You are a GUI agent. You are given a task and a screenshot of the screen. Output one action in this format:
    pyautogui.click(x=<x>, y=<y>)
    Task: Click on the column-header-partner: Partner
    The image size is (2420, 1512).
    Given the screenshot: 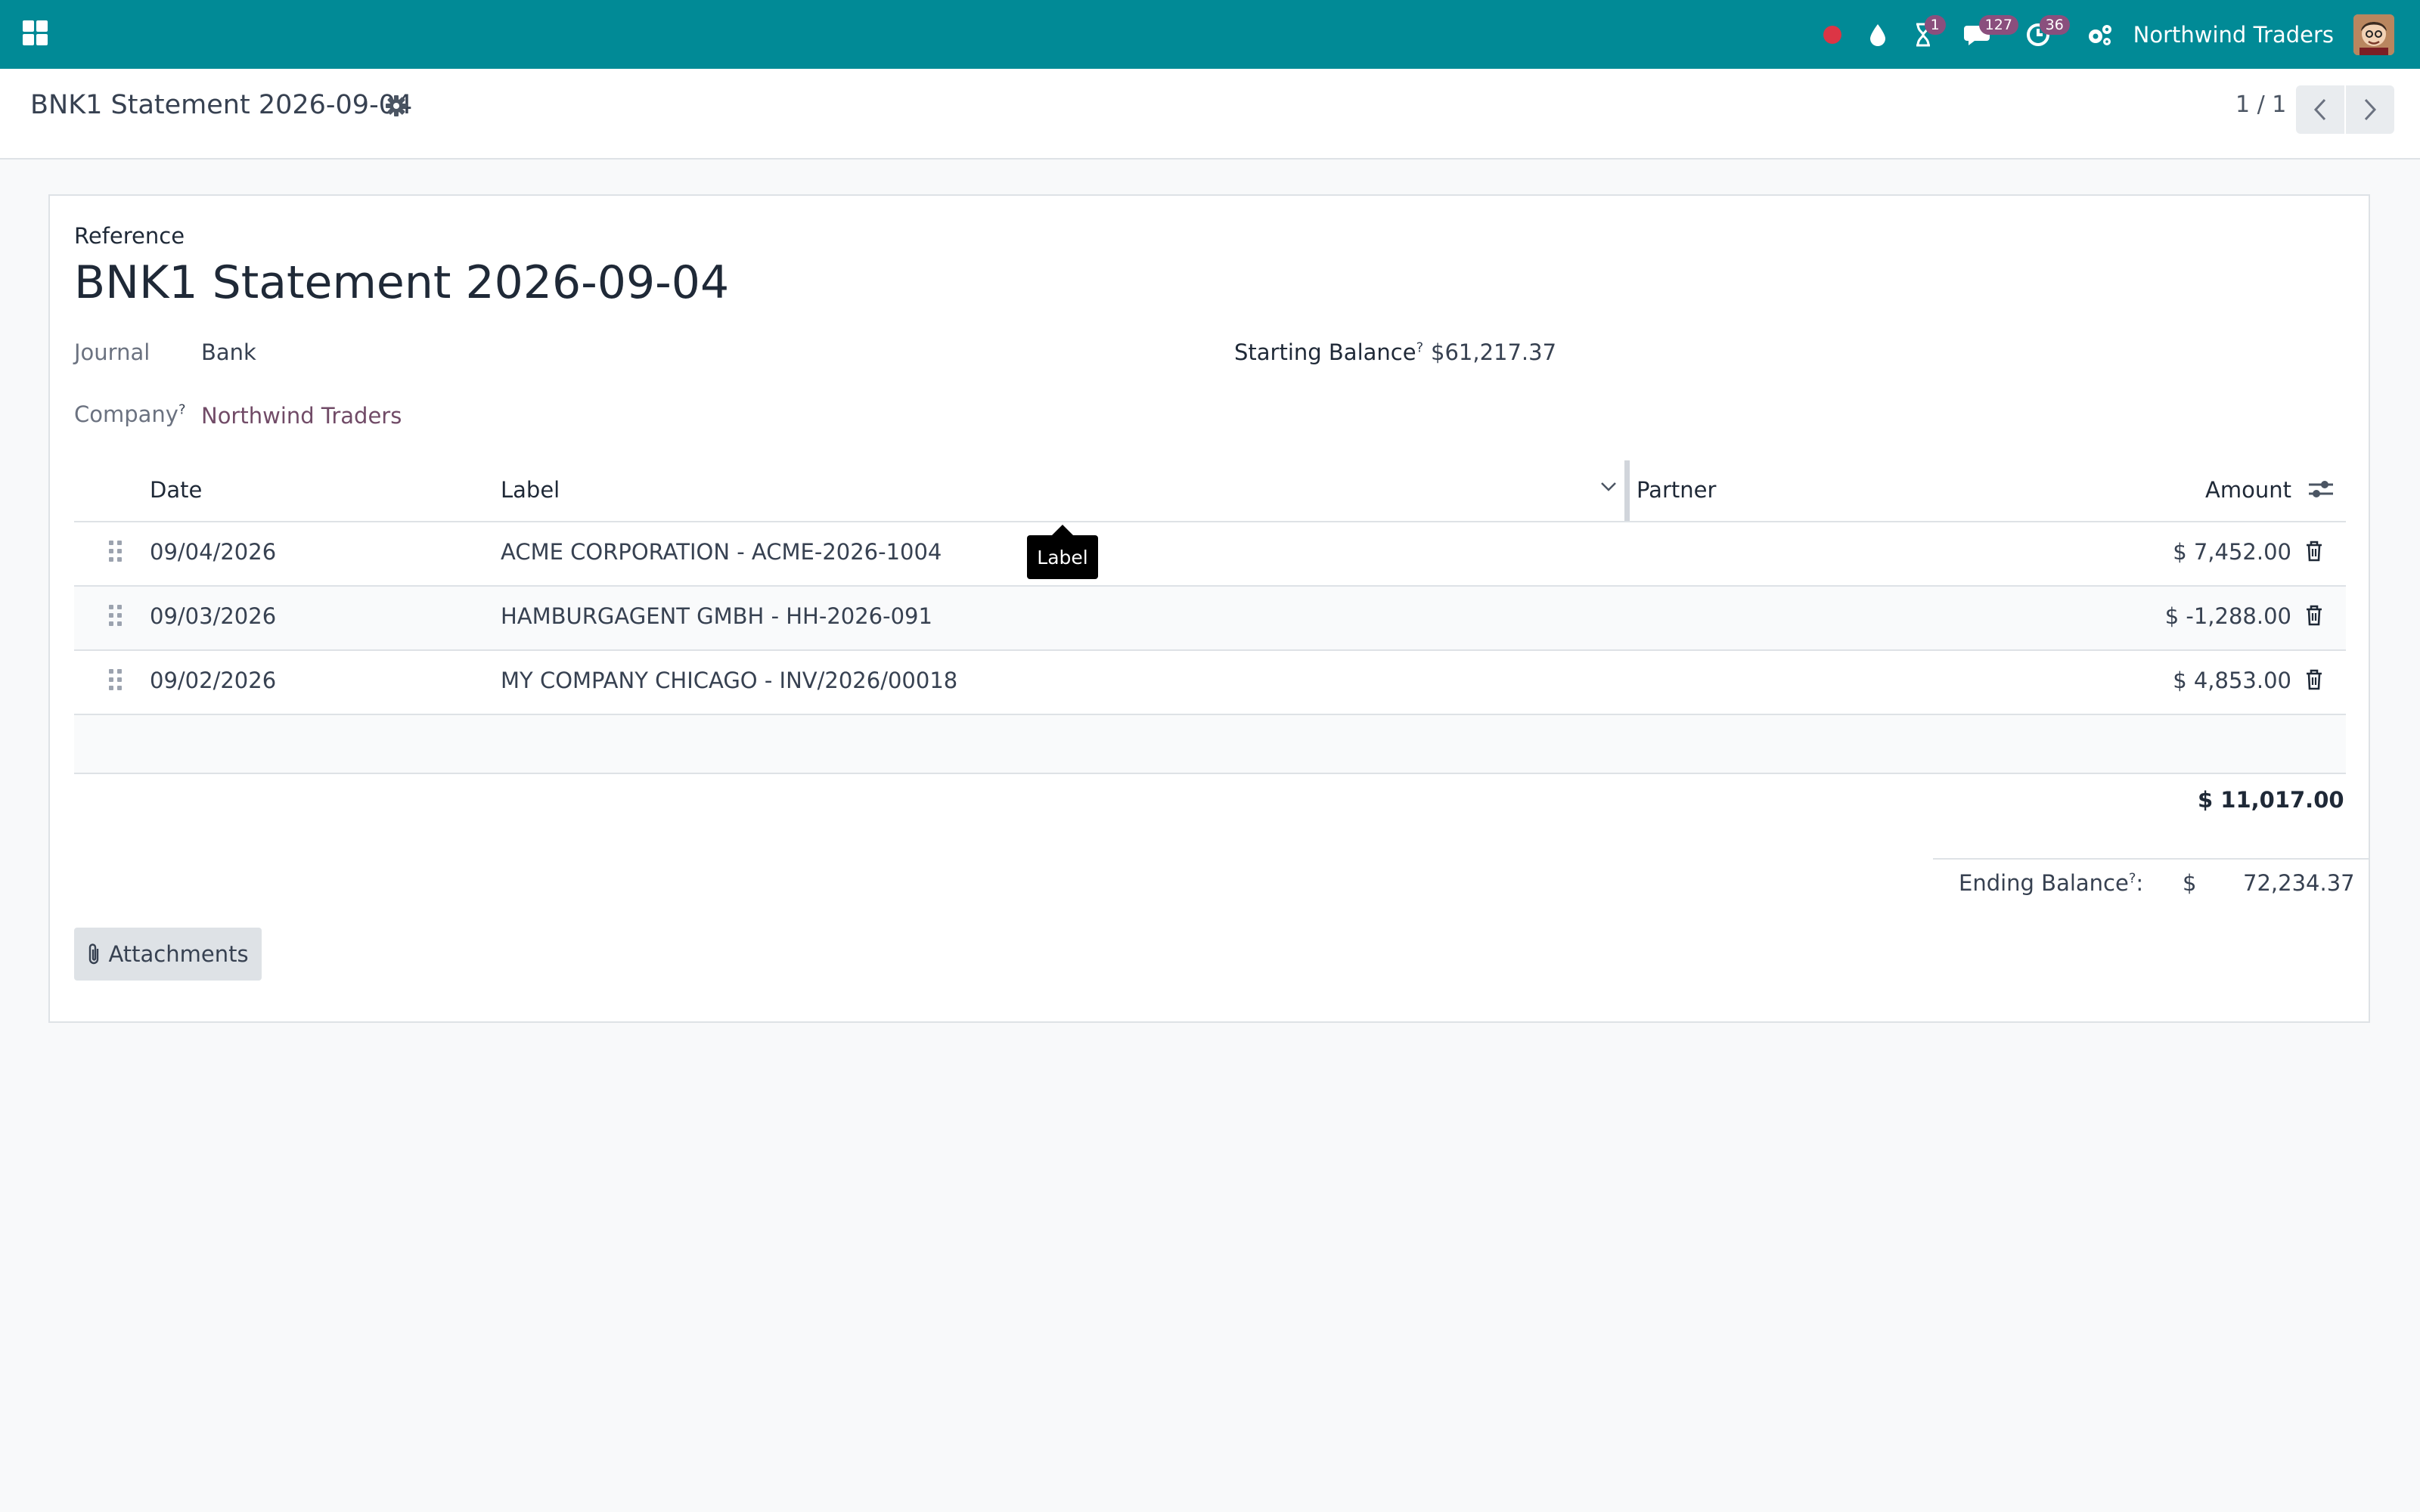 What is the action you would take?
    pyautogui.click(x=1676, y=490)
    